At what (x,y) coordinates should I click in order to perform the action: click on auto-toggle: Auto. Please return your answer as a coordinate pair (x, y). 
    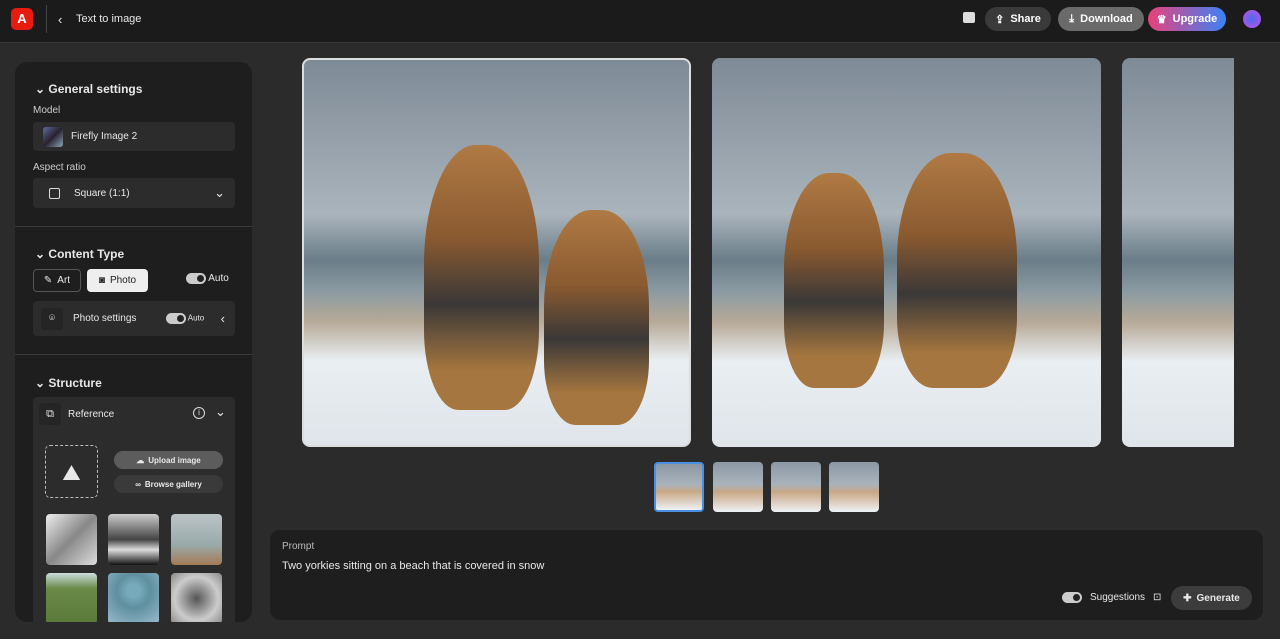
    Looking at the image, I should click on (207, 278).